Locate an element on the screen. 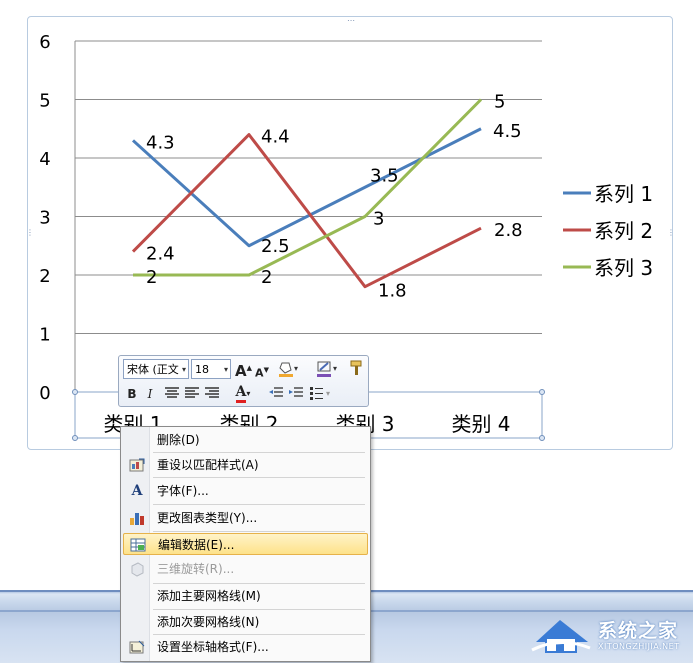 Image resolution: width=693 pixels, height=663 pixels. data-label: 2.5 is located at coordinates (275, 246).